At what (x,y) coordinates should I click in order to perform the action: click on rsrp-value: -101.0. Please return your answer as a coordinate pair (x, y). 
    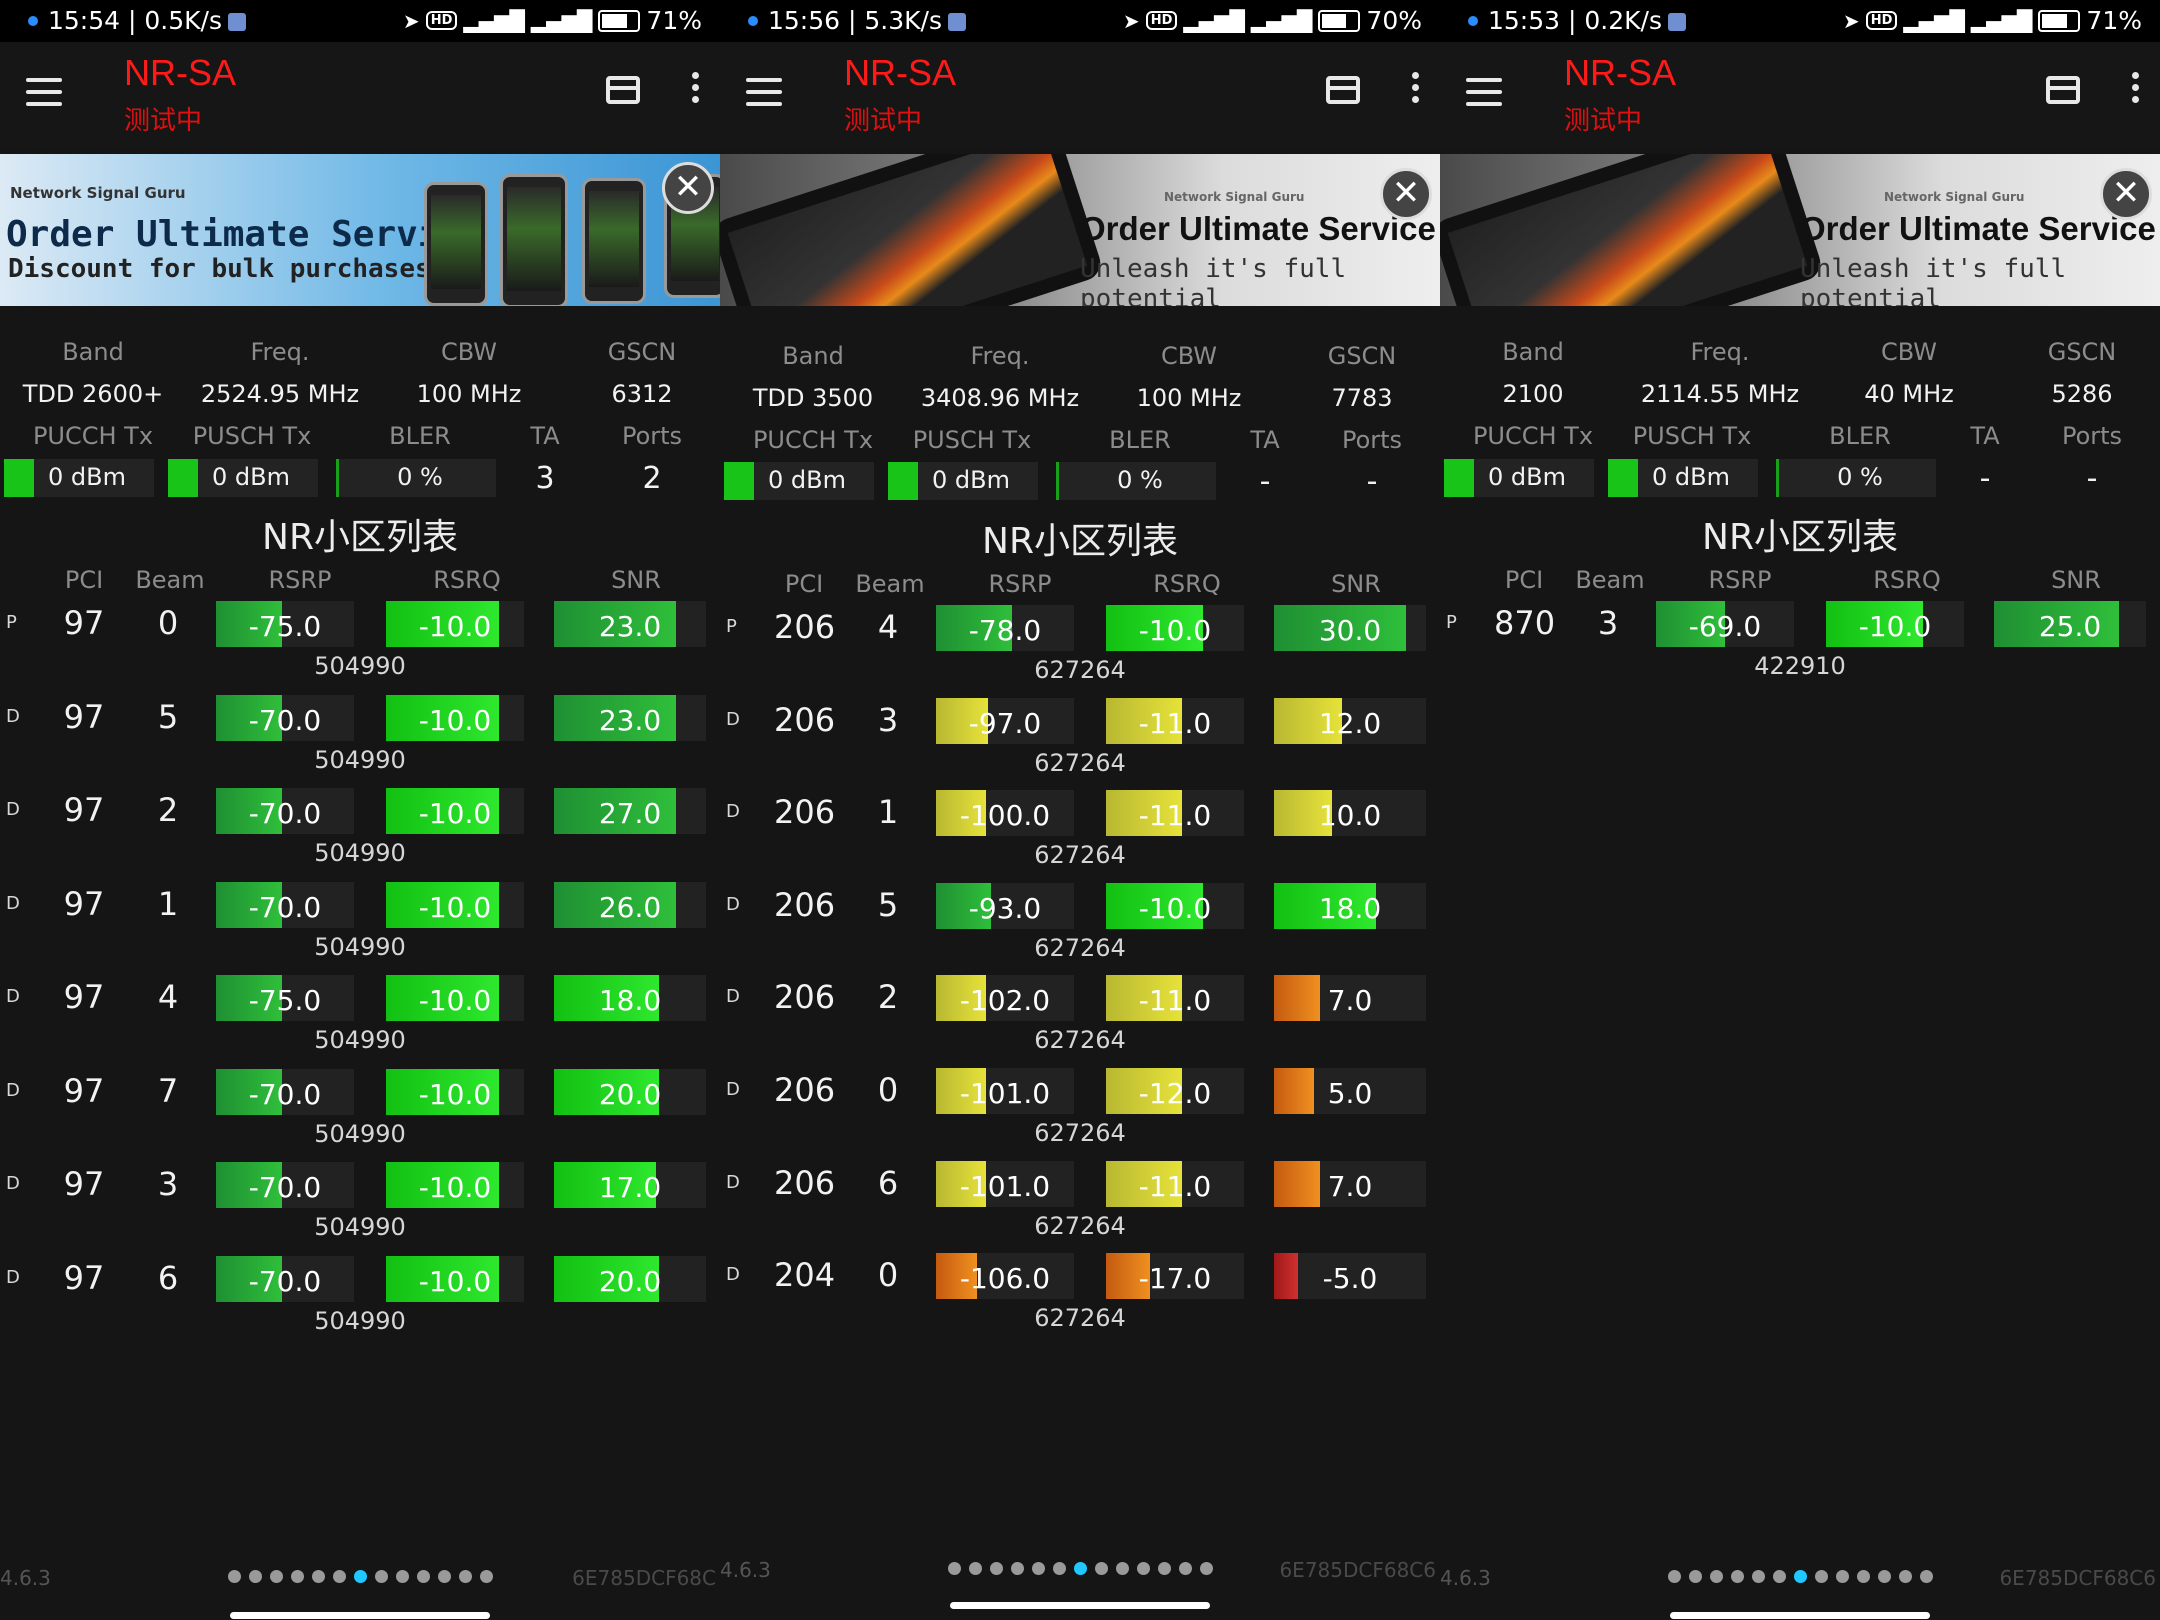
    Looking at the image, I should click on (1005, 1186).